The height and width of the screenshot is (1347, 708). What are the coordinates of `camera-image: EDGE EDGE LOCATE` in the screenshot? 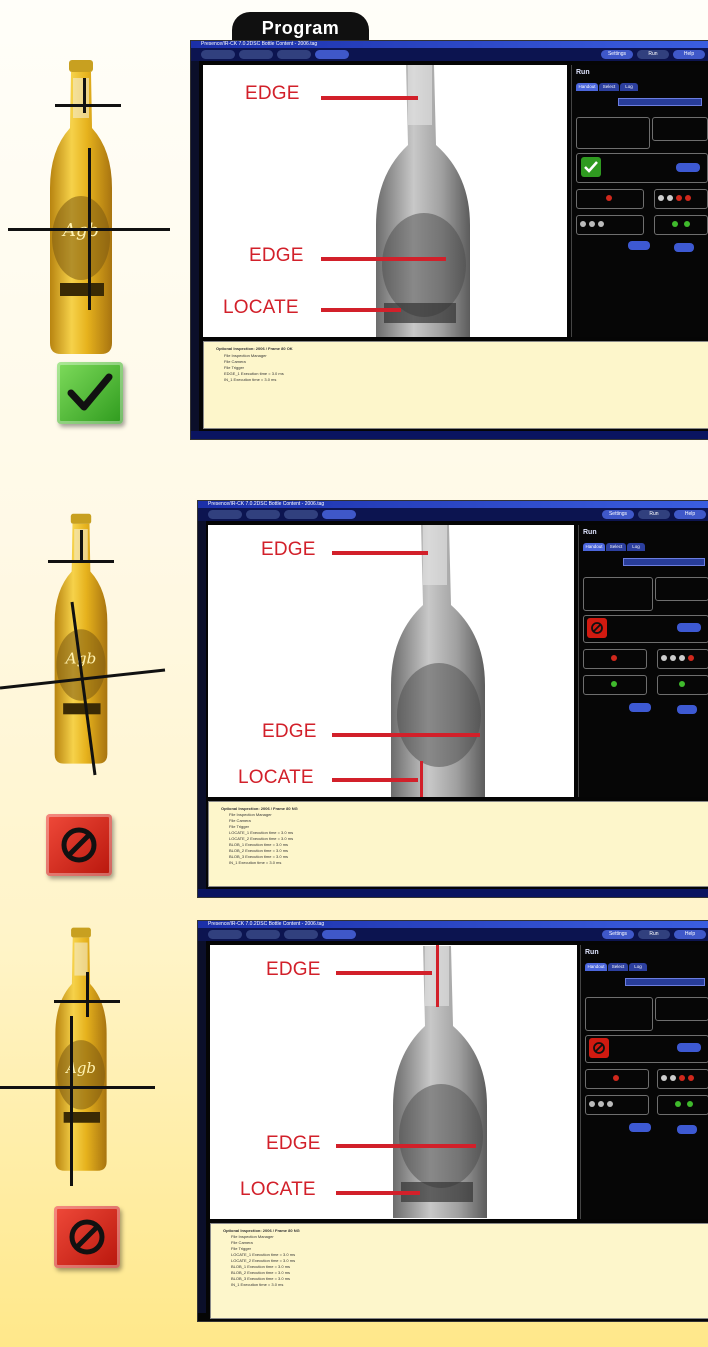 It's located at (393, 1082).